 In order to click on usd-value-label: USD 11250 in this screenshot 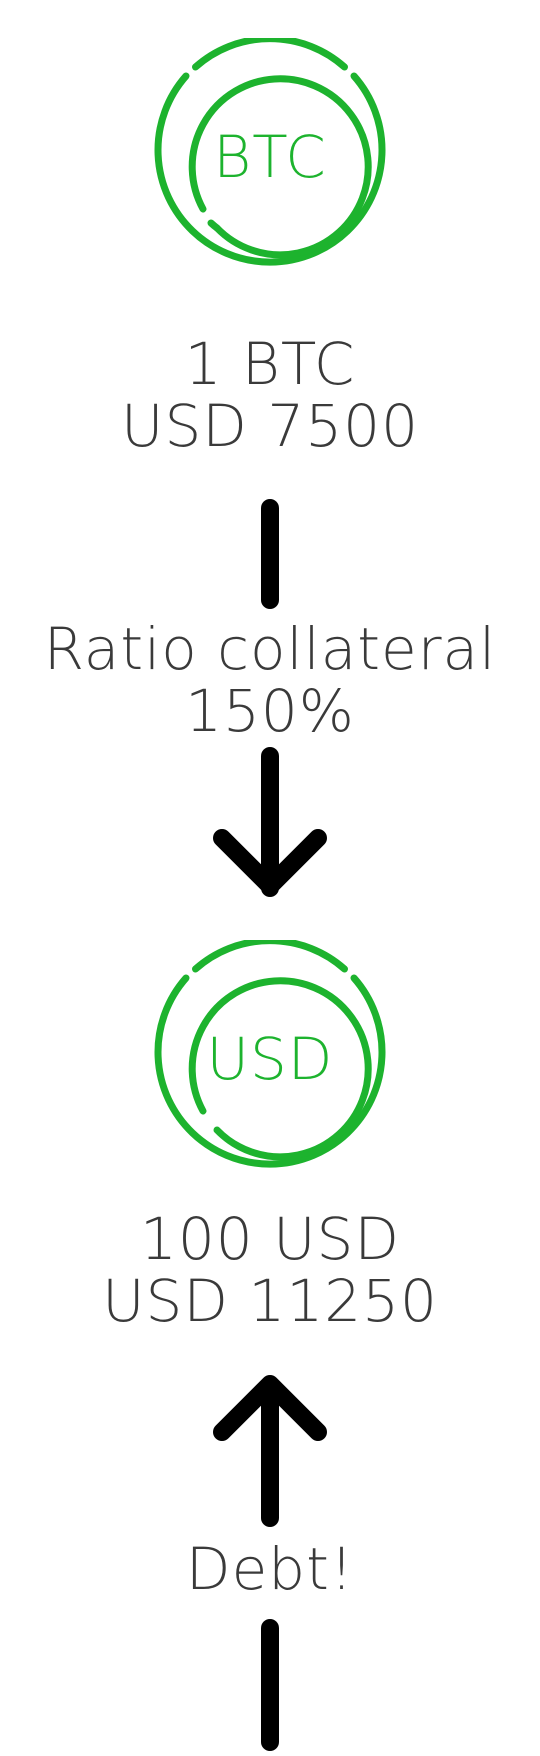, I will do `click(270, 1301)`.